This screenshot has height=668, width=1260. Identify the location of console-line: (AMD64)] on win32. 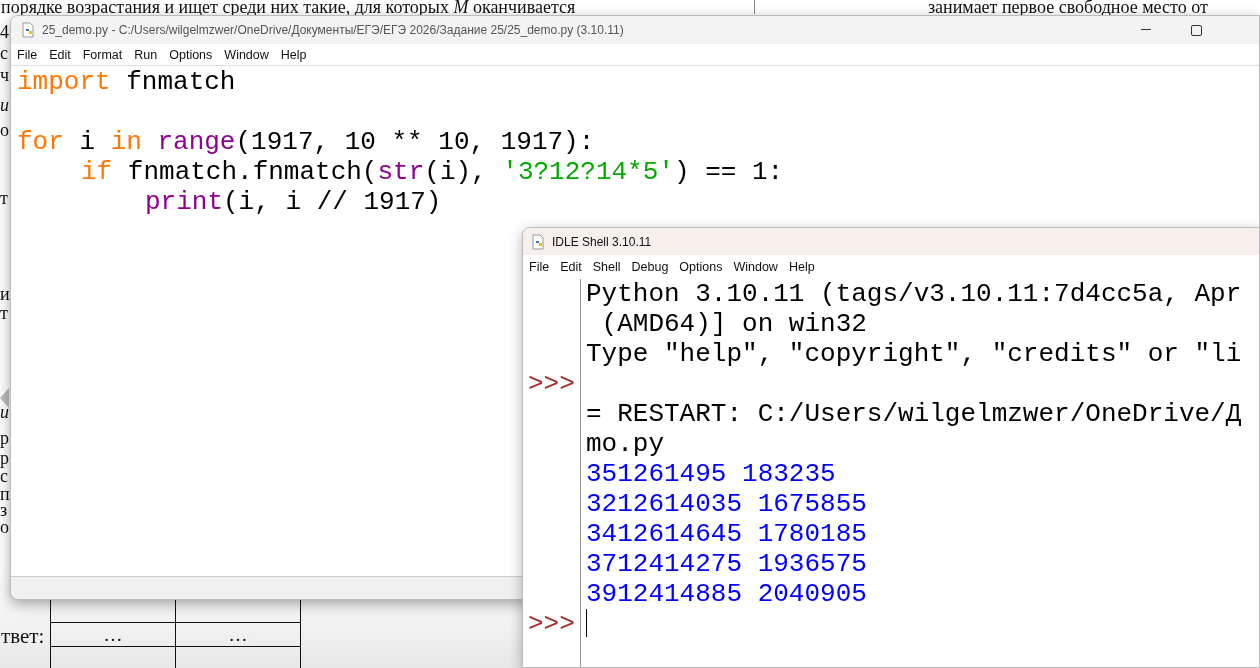
(733, 324).